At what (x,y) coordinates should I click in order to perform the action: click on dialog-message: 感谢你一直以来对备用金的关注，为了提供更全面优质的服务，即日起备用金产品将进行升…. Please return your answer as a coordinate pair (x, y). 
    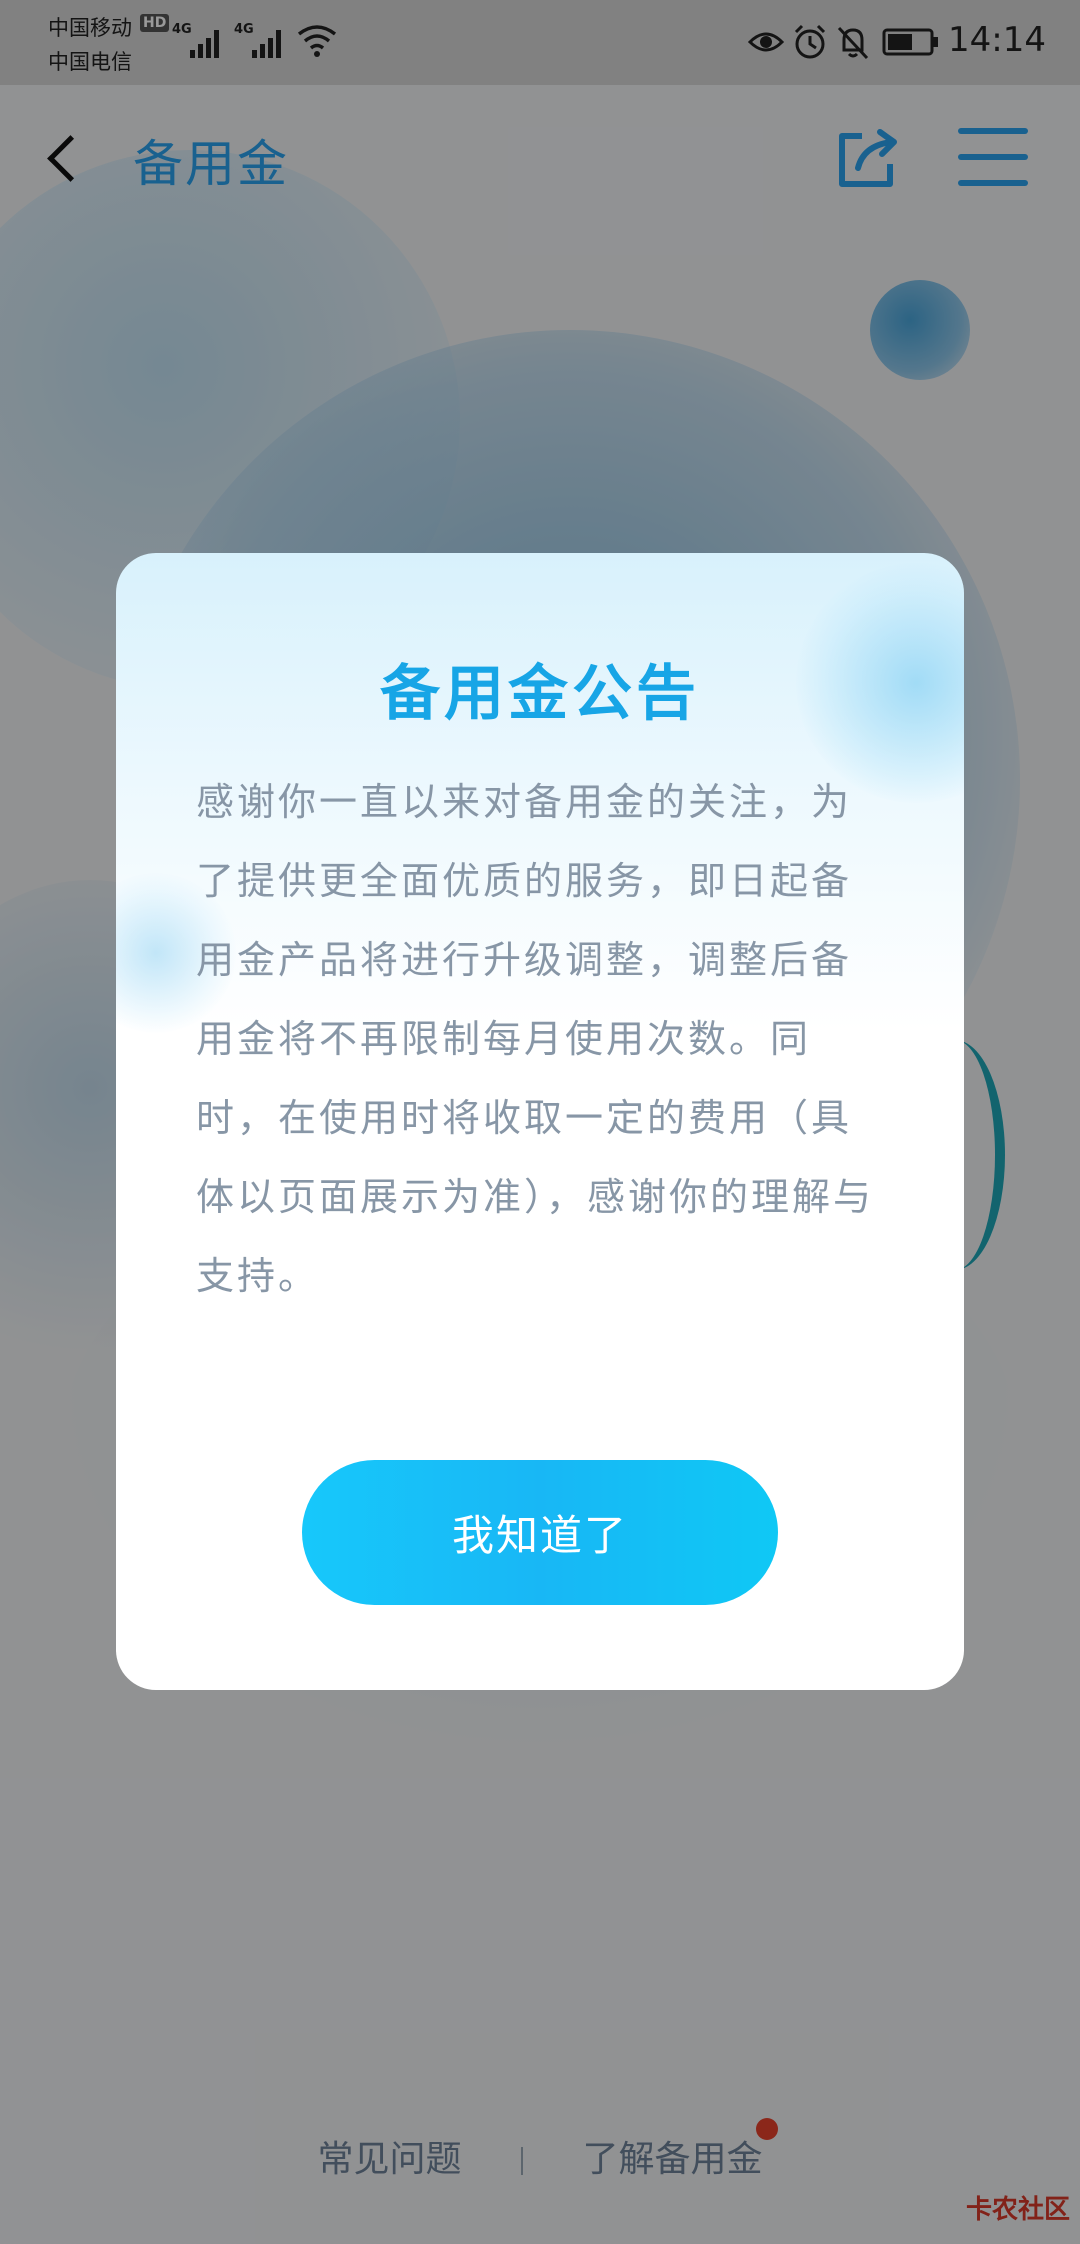
    Looking at the image, I should click on (535, 1039).